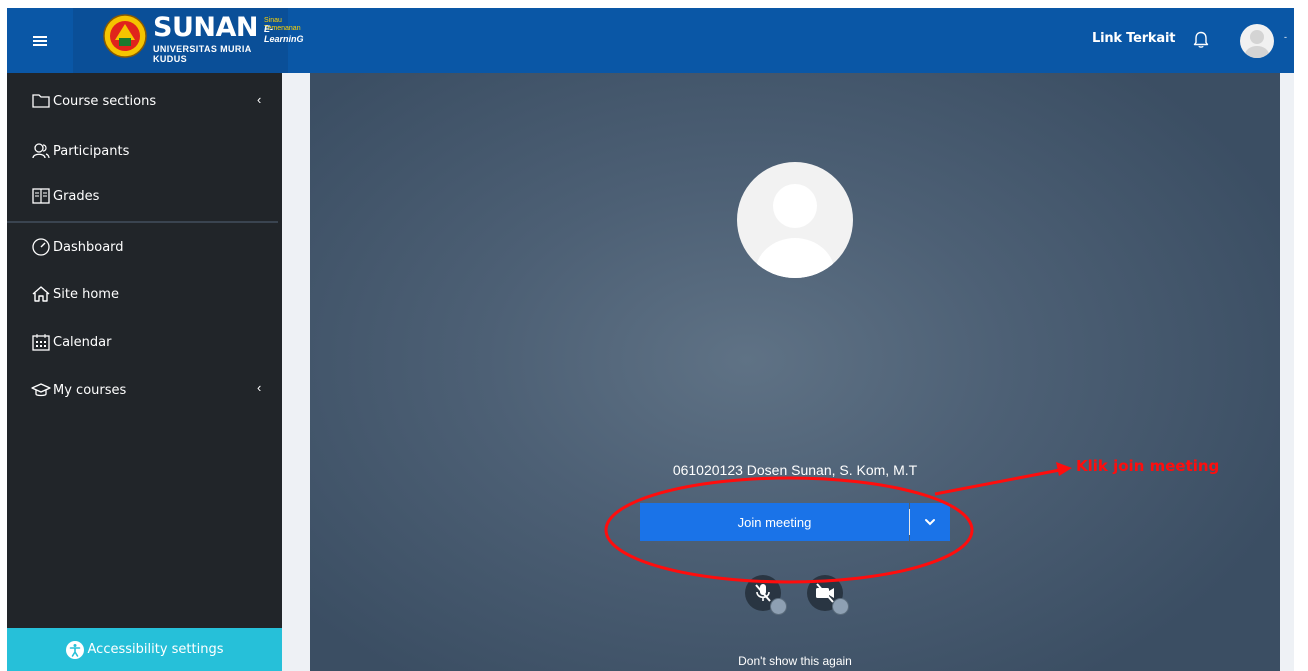 This screenshot has height=671, width=1308. I want to click on participant-avatar, so click(795, 220).